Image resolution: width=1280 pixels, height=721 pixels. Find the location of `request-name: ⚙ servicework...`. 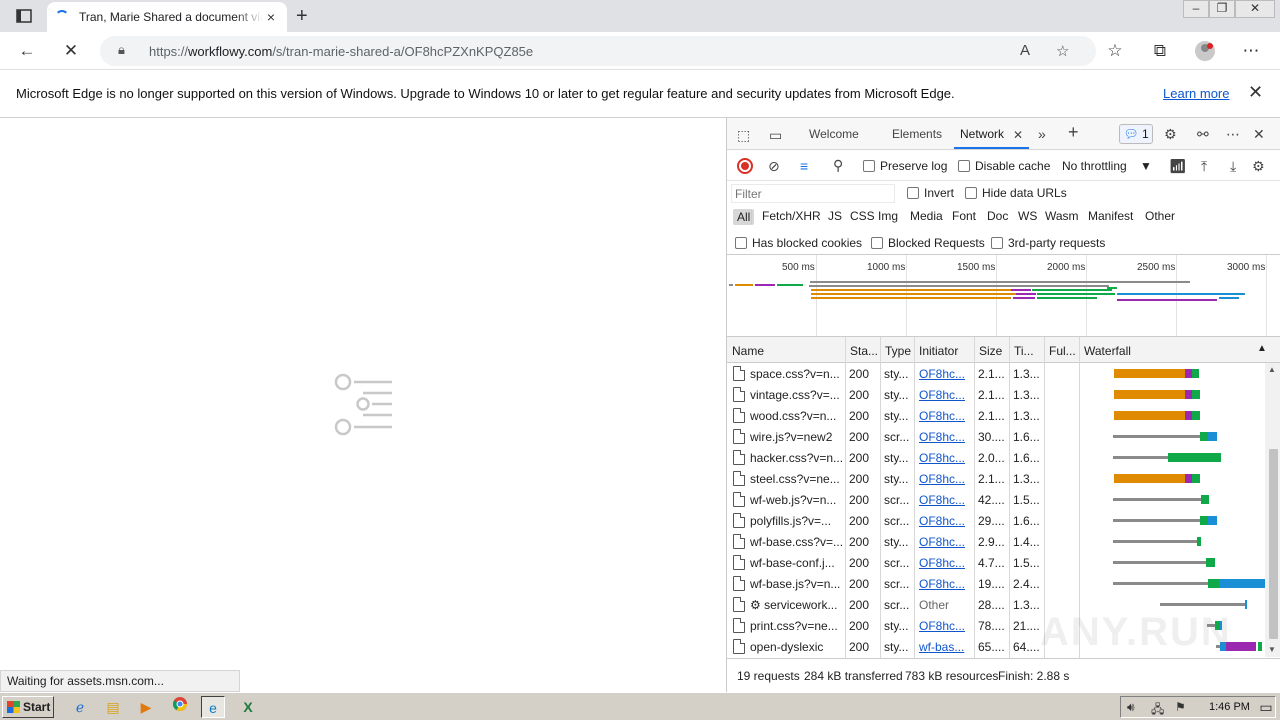

request-name: ⚙ servicework... is located at coordinates (796, 605).